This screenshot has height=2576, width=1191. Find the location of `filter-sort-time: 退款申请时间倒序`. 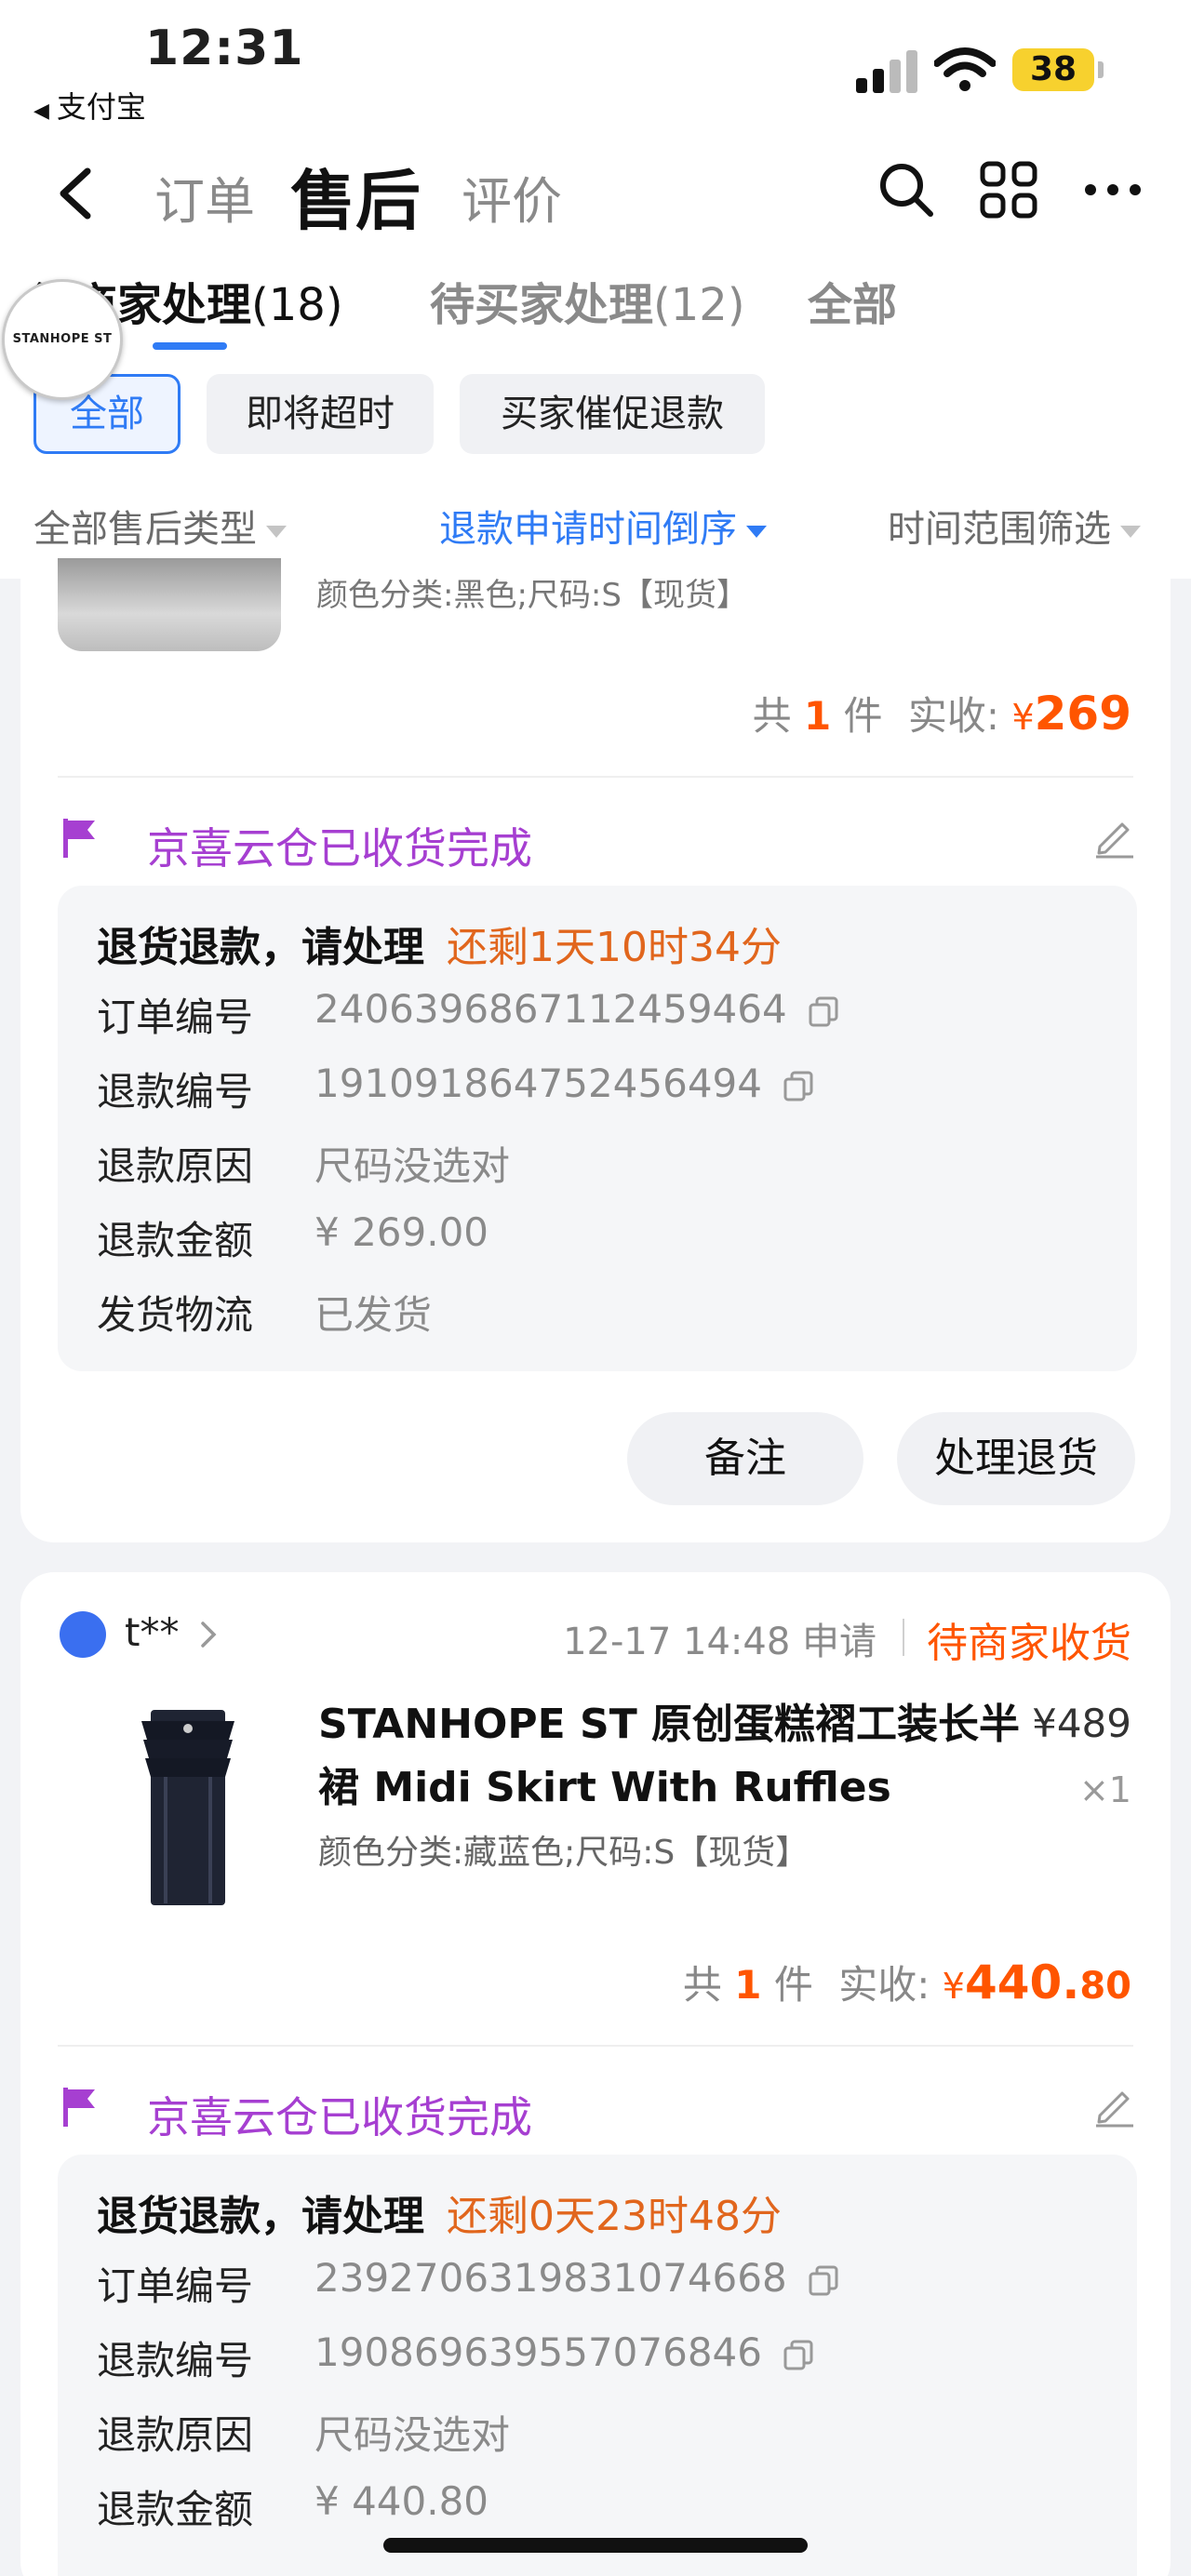

filter-sort-time: 退款申请时间倒序 is located at coordinates (603, 526).